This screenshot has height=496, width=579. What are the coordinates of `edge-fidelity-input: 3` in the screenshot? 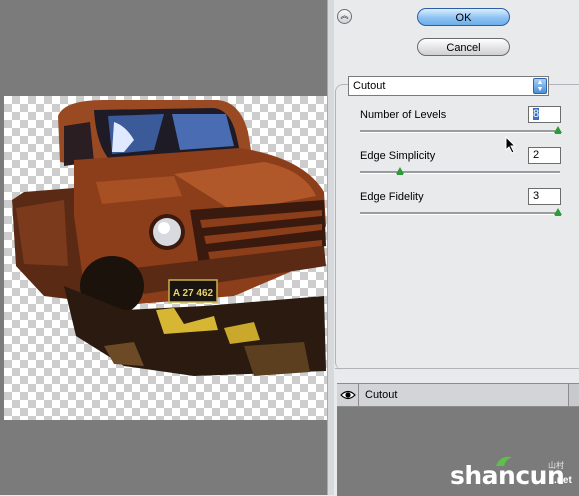 It's located at (544, 196).